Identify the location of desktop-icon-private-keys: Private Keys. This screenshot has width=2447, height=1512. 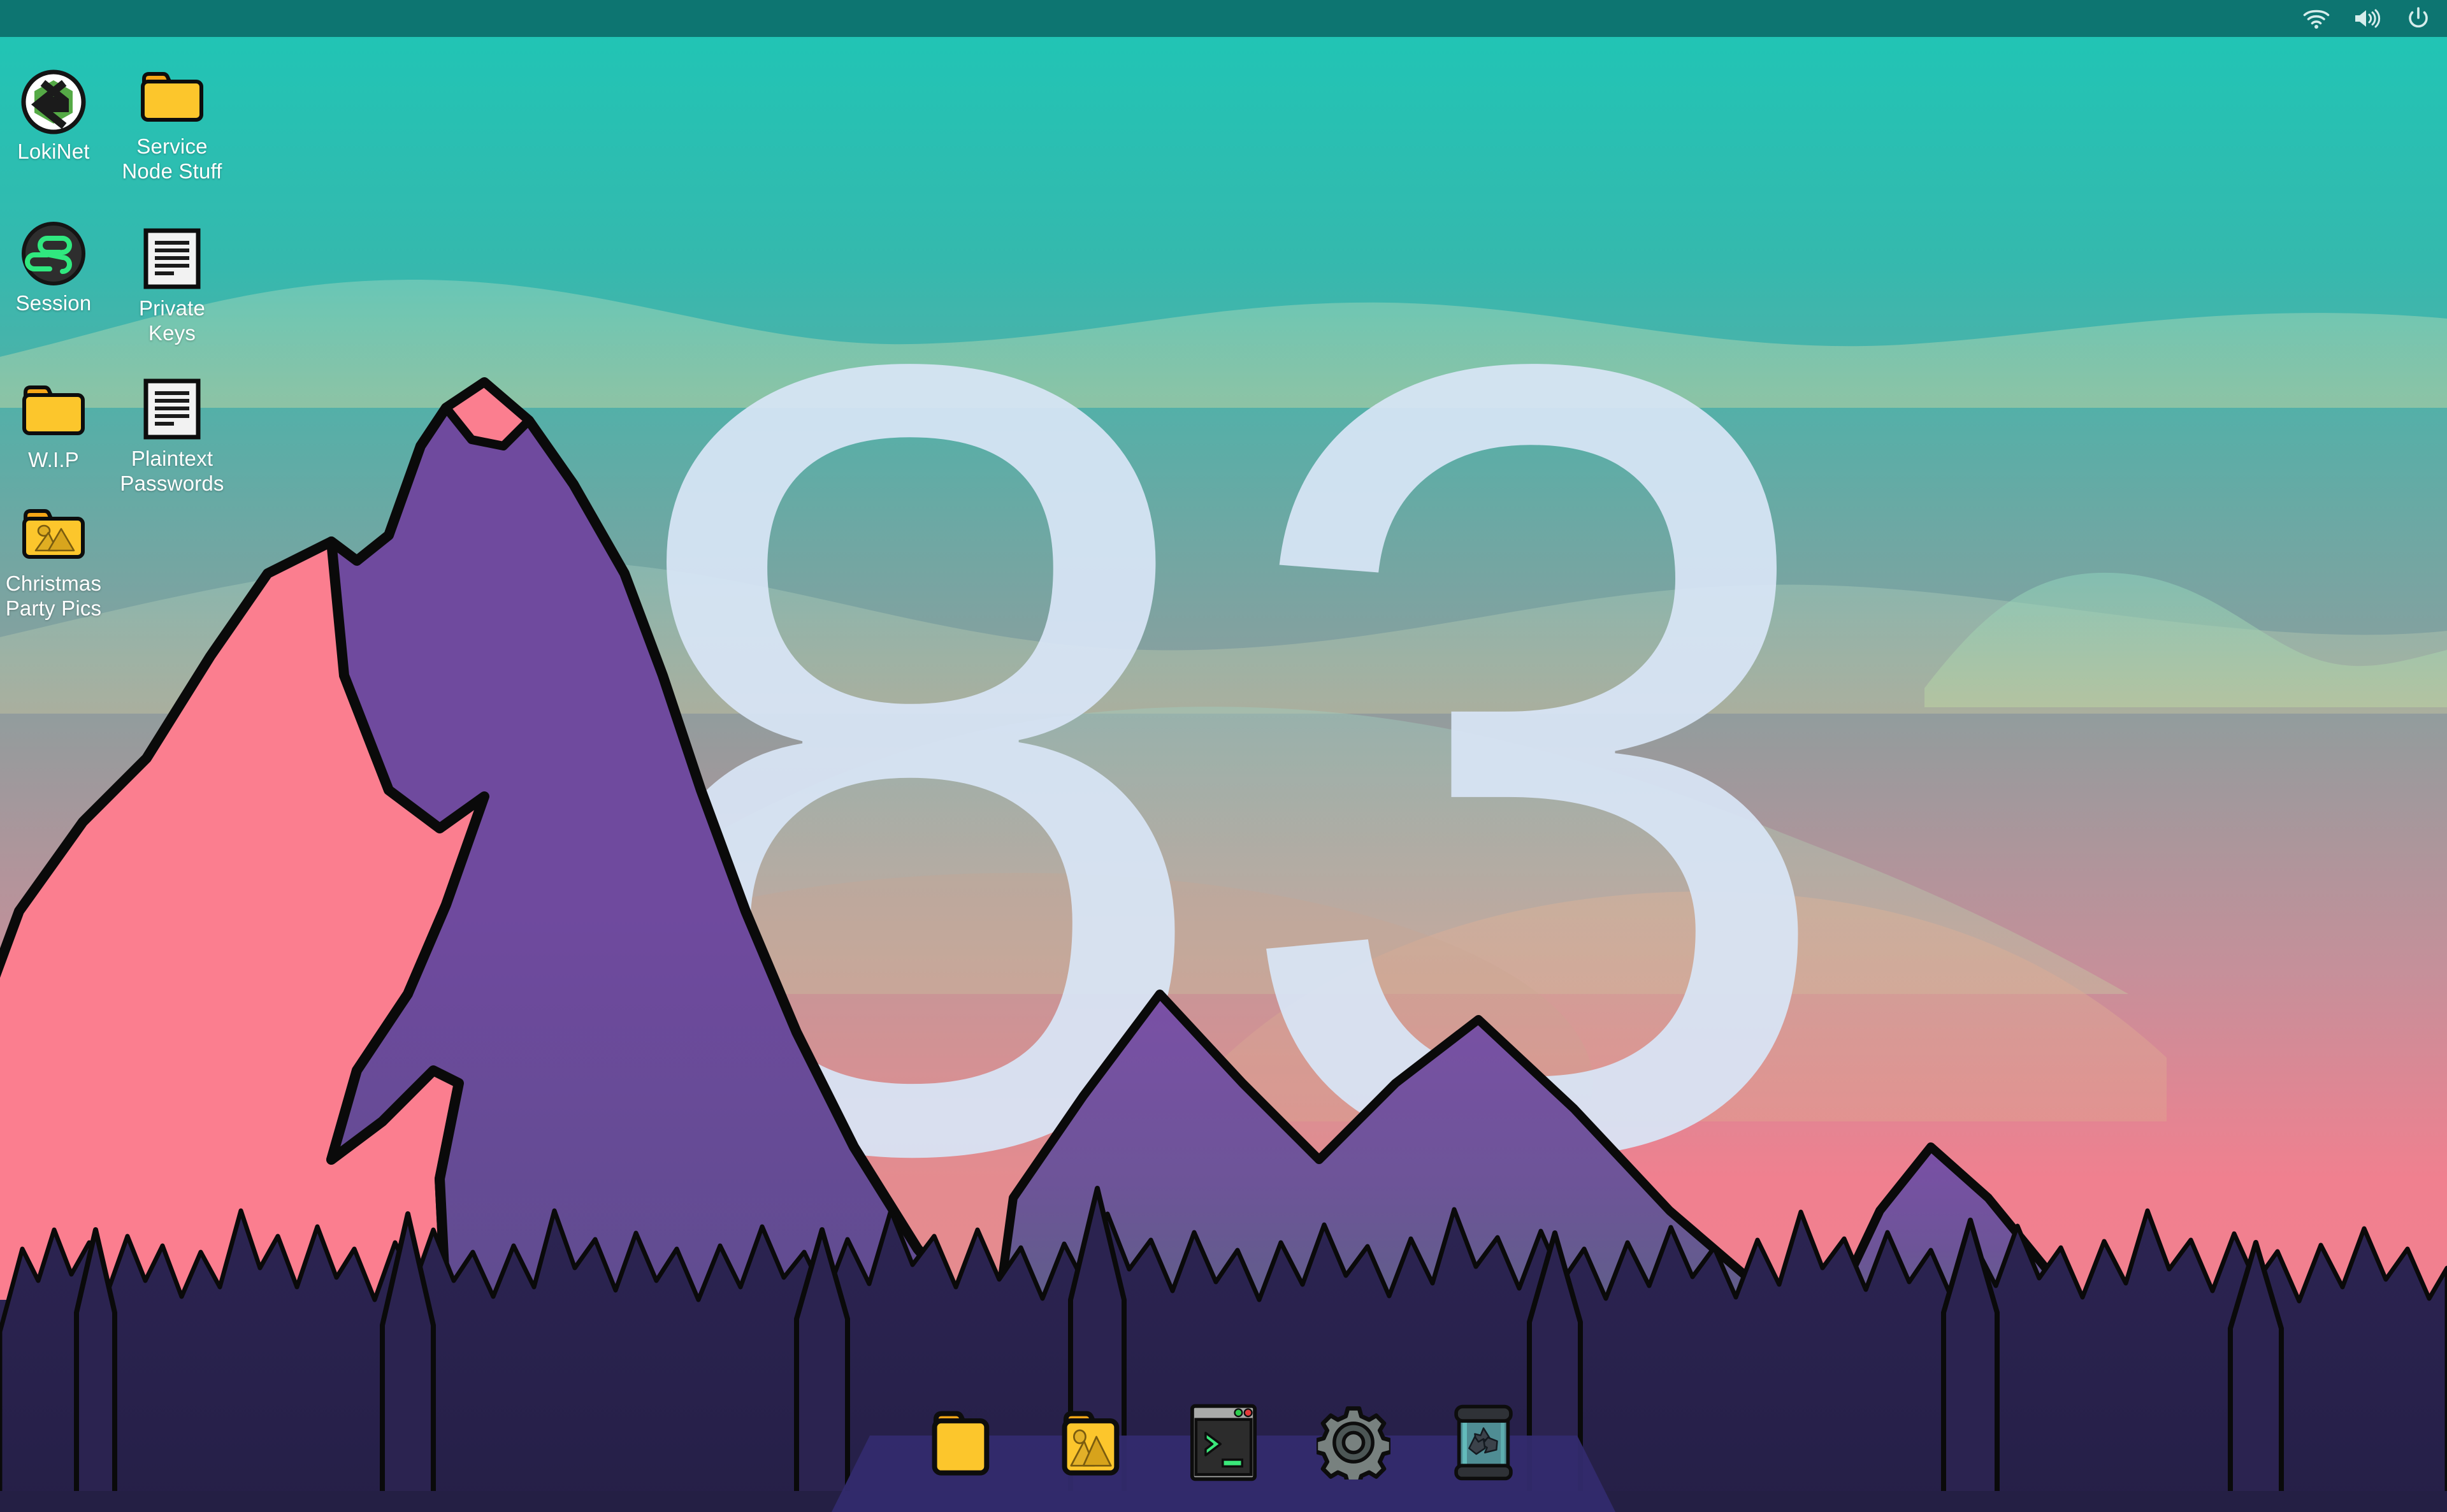
(172, 285).